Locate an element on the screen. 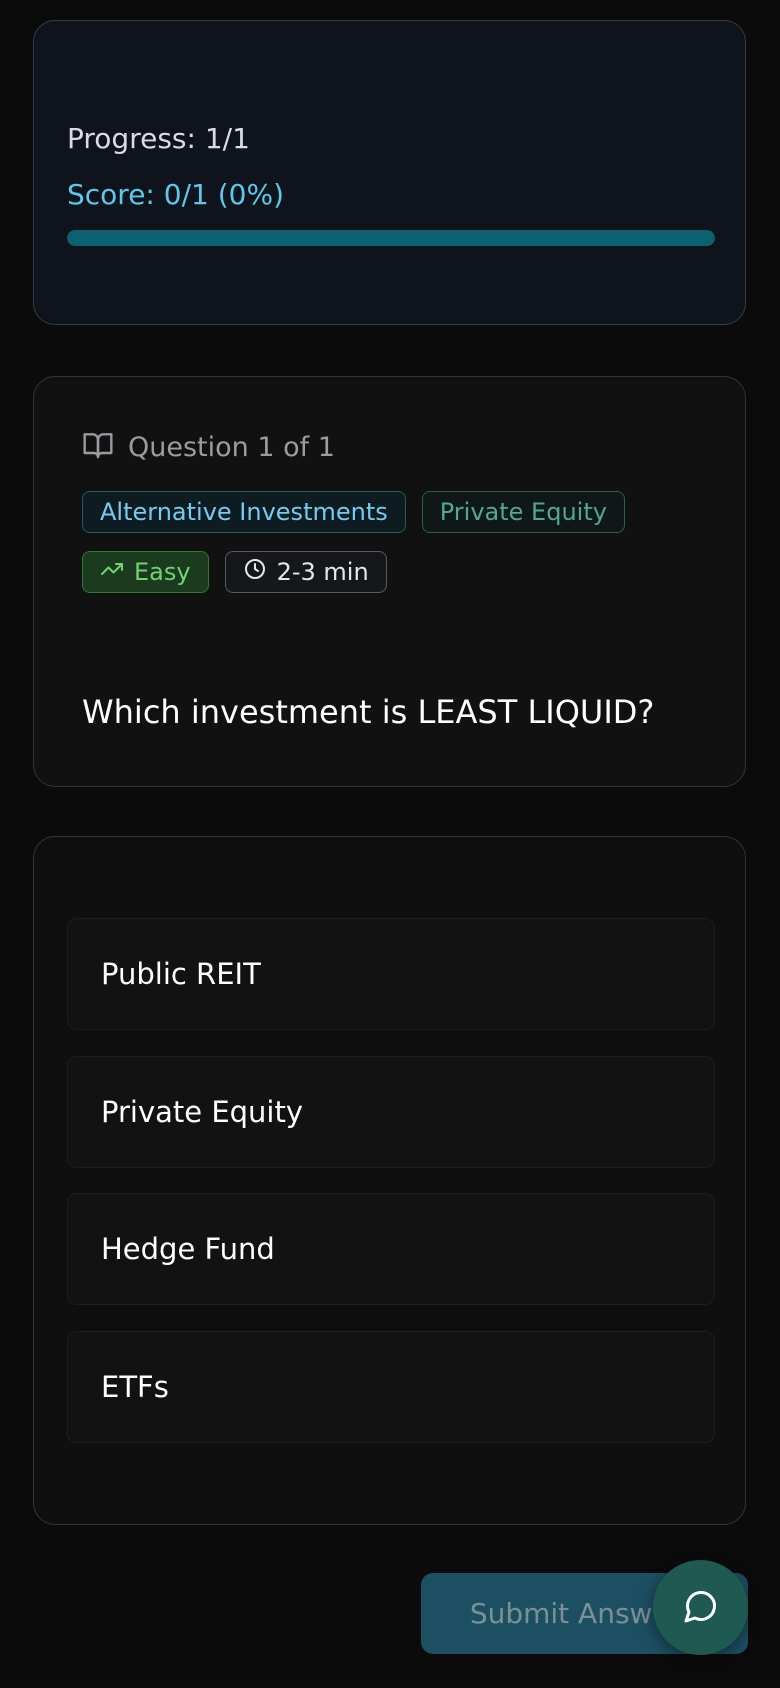  answer-option: Public REIT is located at coordinates (391, 974).